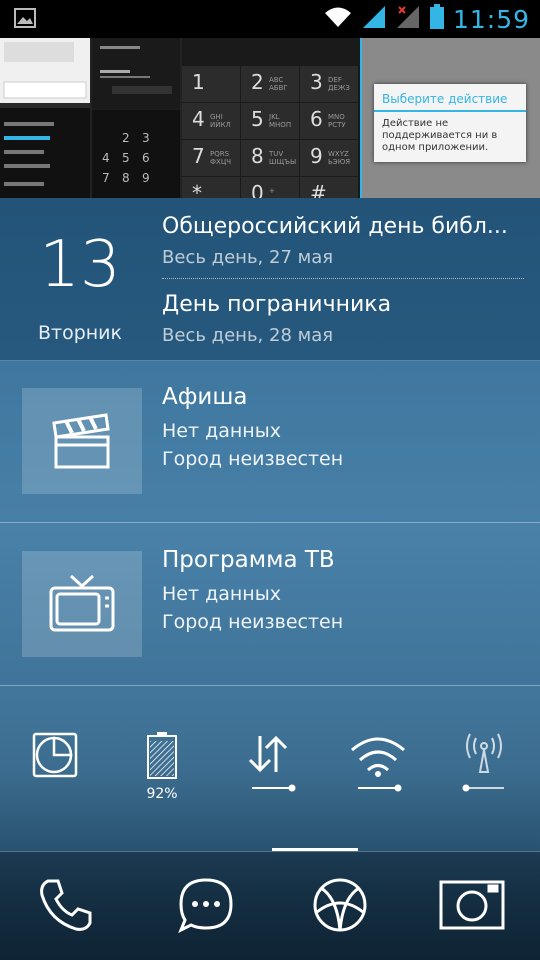 Image resolution: width=540 pixels, height=960 pixels. Describe the element at coordinates (257, 119) in the screenshot. I see `dialer-key-digit: 5` at that location.